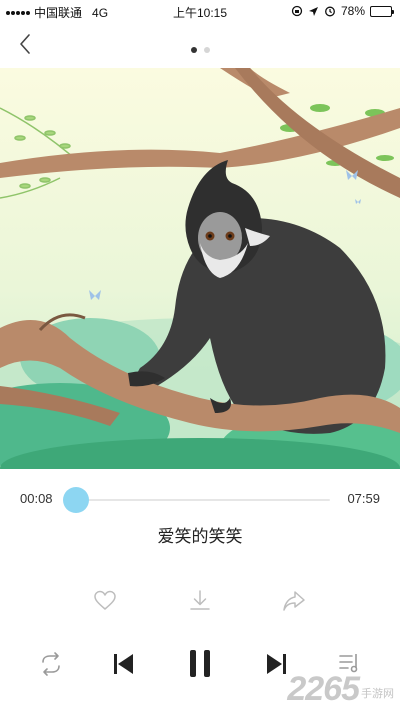 The width and height of the screenshot is (400, 711). Describe the element at coordinates (363, 498) in the screenshot. I see `total-time: 07:59` at that location.